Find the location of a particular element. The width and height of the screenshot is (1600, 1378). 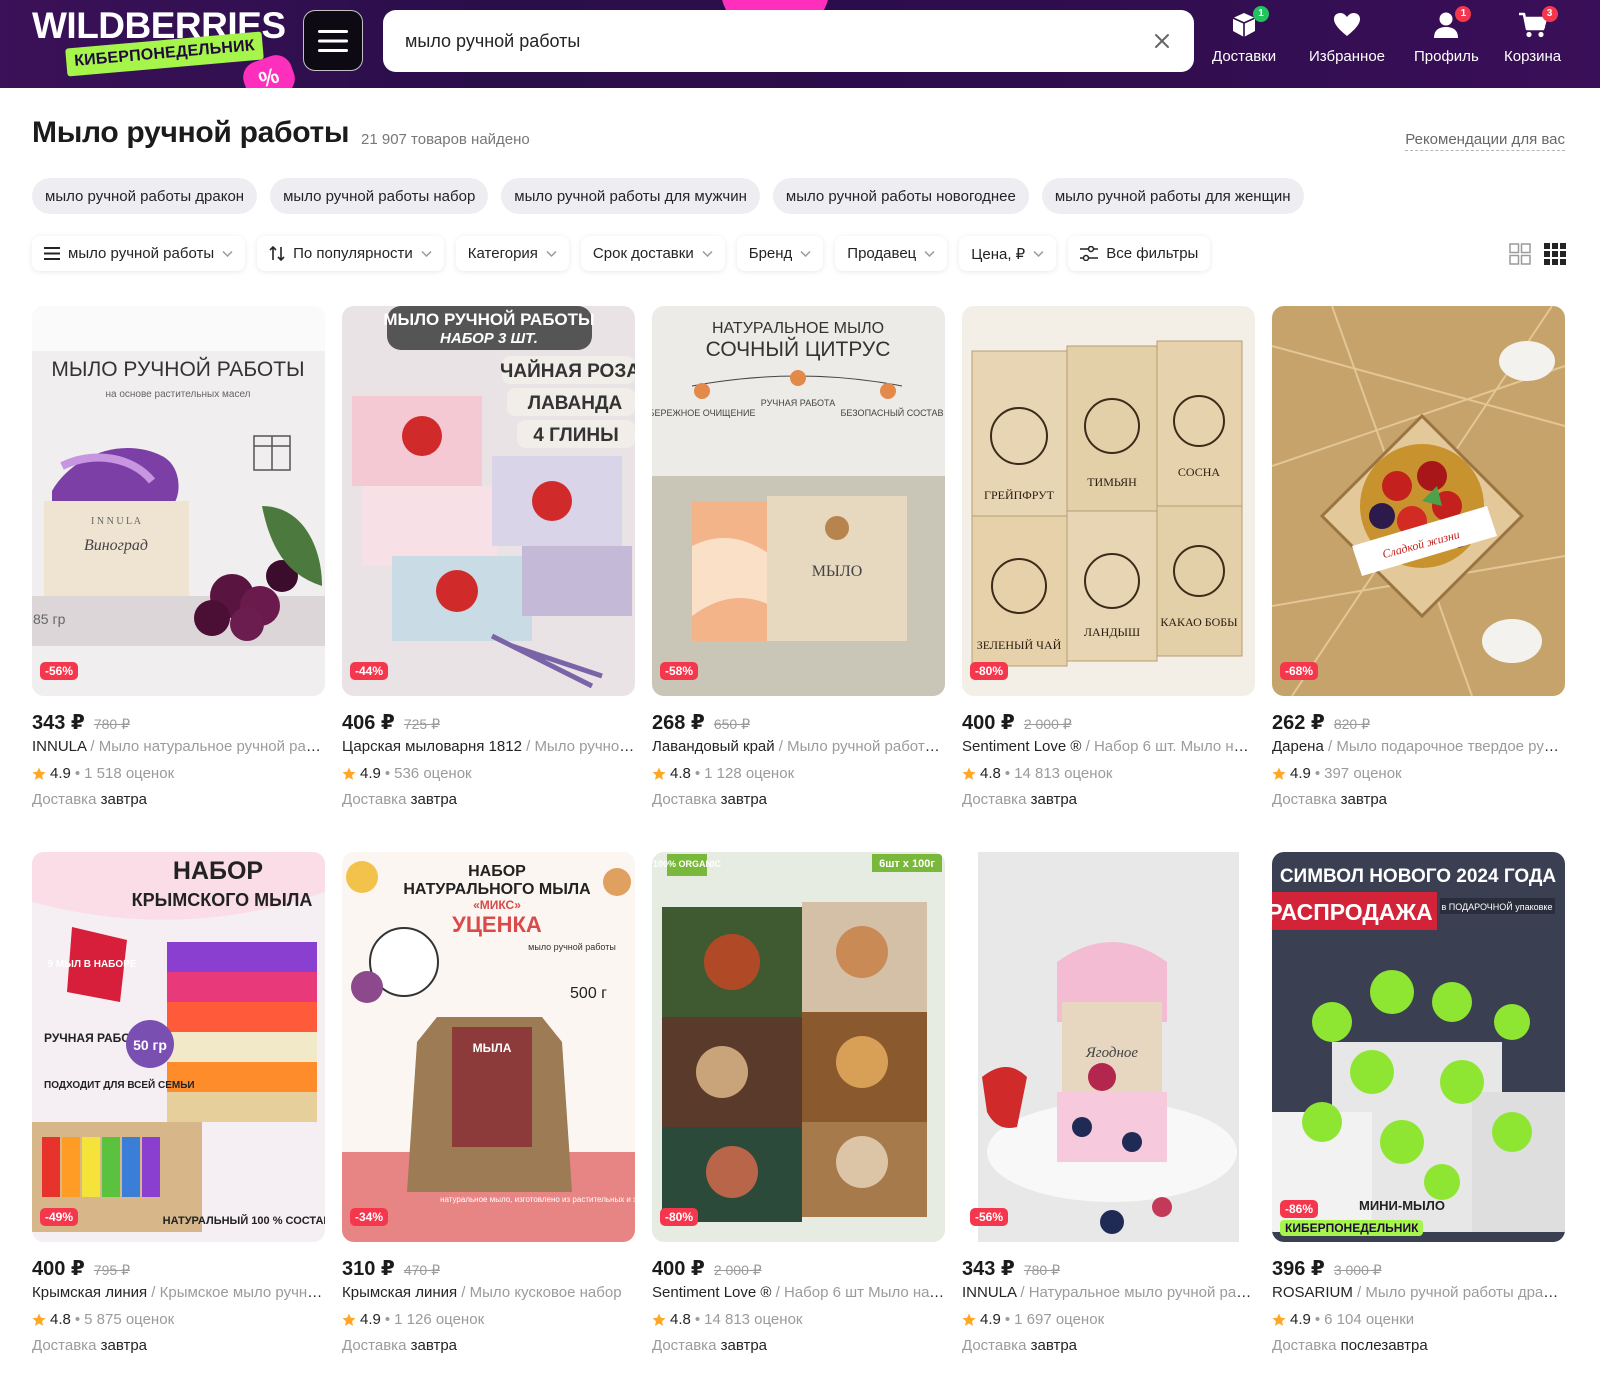

filter-category: Категория is located at coordinates (512, 253).